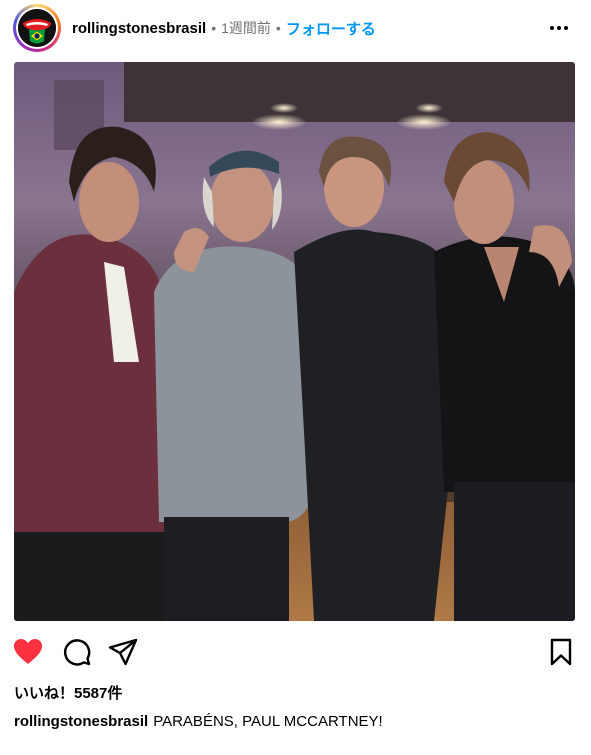 The width and height of the screenshot is (591, 755). I want to click on avatar, so click(37, 28).